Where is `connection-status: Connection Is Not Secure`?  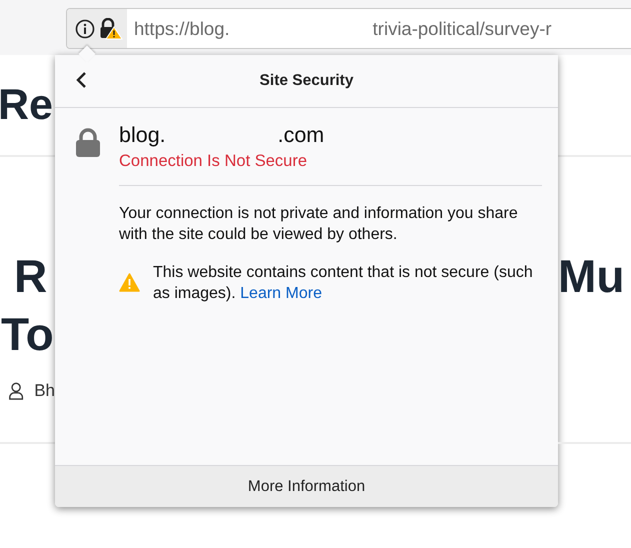
connection-status: Connection Is Not Secure is located at coordinates (213, 161).